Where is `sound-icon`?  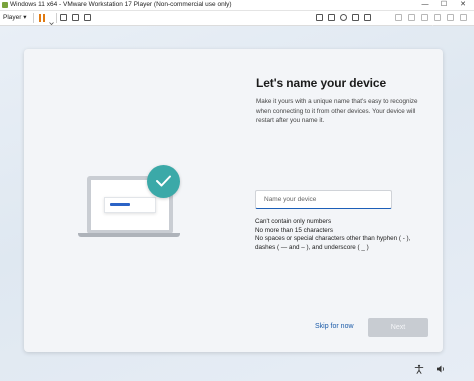 sound-icon is located at coordinates (424, 17).